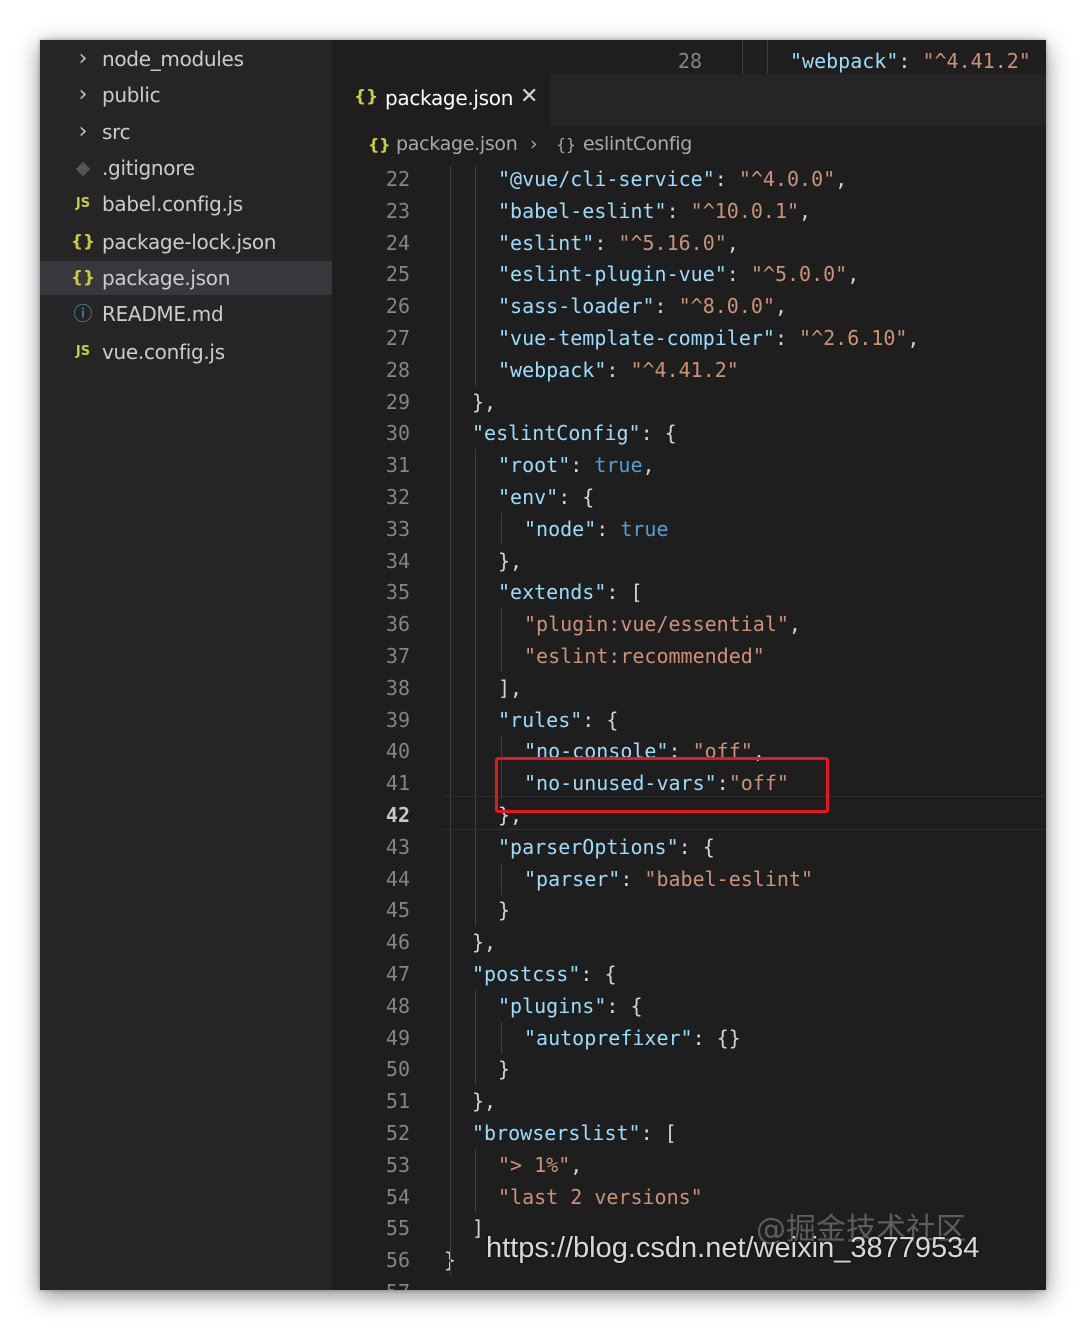 The image size is (1086, 1332). What do you see at coordinates (684, 370) in the screenshot?
I see `code-token: "^4.41.2"` at bounding box center [684, 370].